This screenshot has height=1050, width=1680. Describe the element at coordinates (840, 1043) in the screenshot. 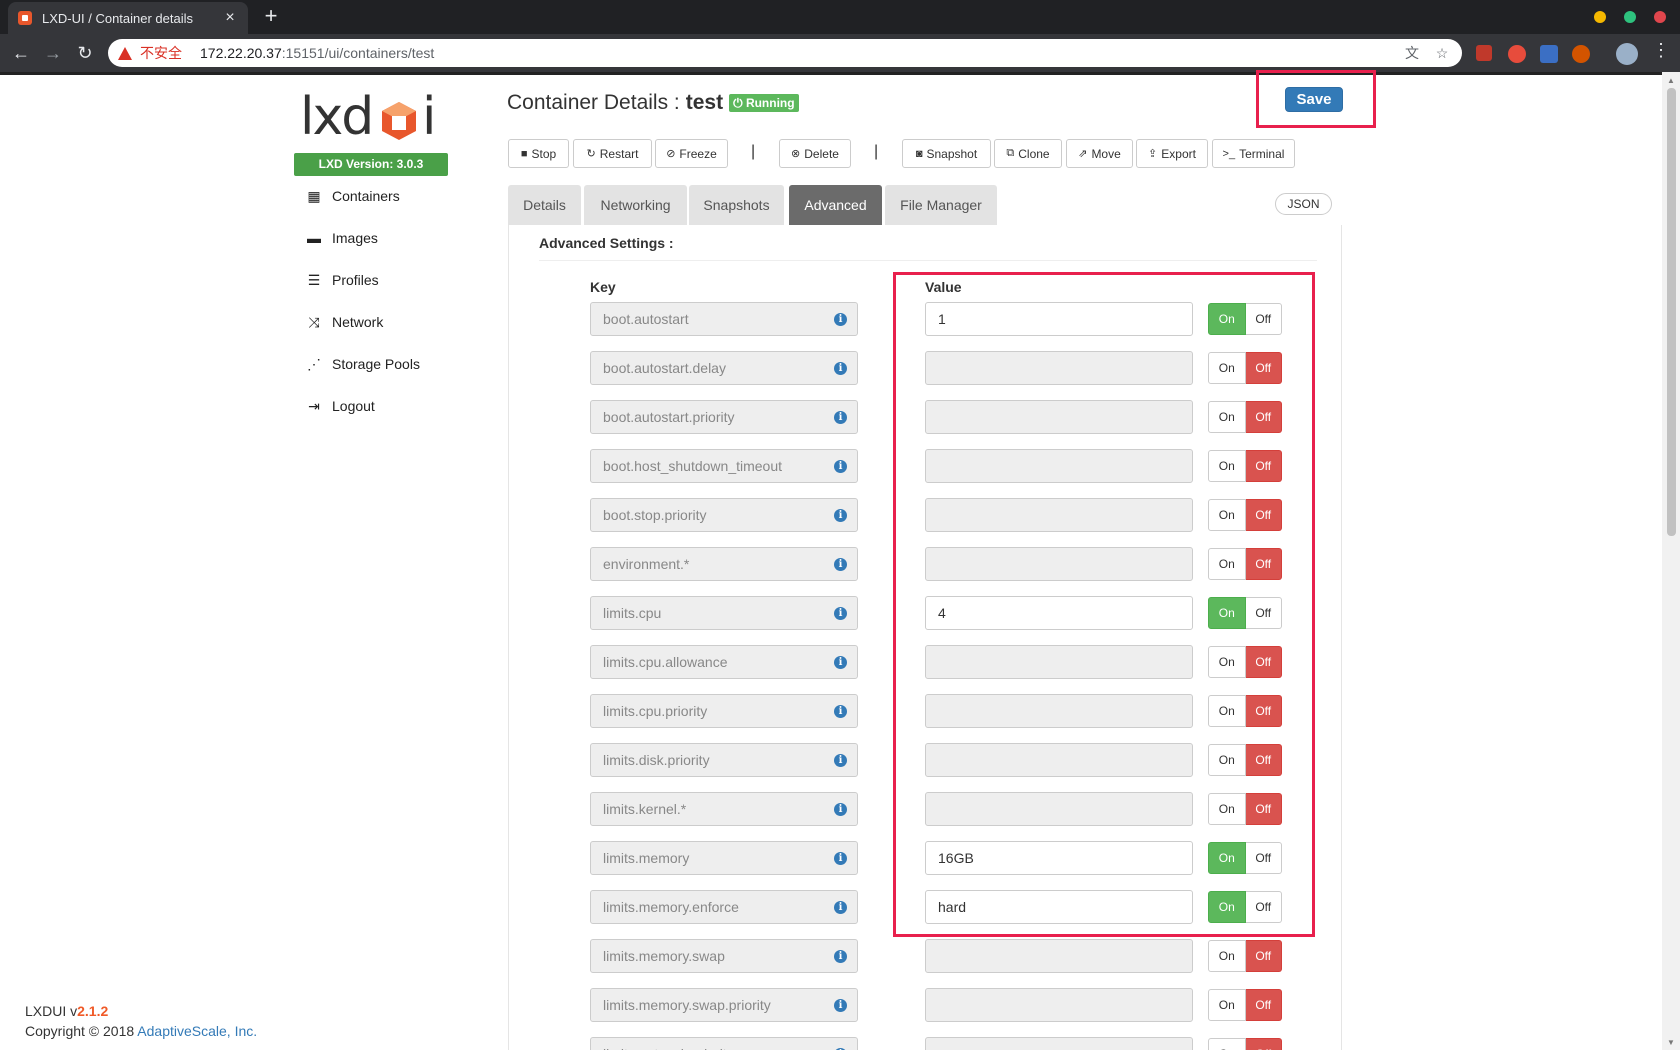

I see `settings-row: limits.network.priorityi OnOff` at that location.